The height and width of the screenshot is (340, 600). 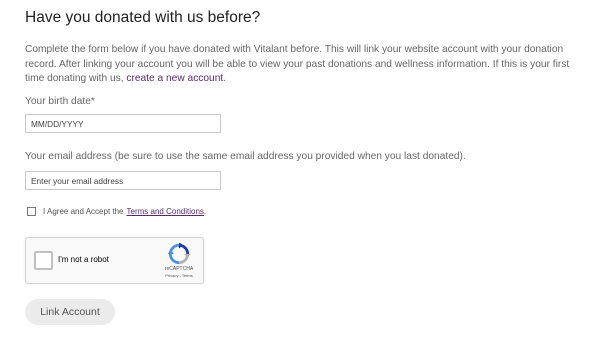 What do you see at coordinates (123, 180) in the screenshot?
I see `email-input` at bounding box center [123, 180].